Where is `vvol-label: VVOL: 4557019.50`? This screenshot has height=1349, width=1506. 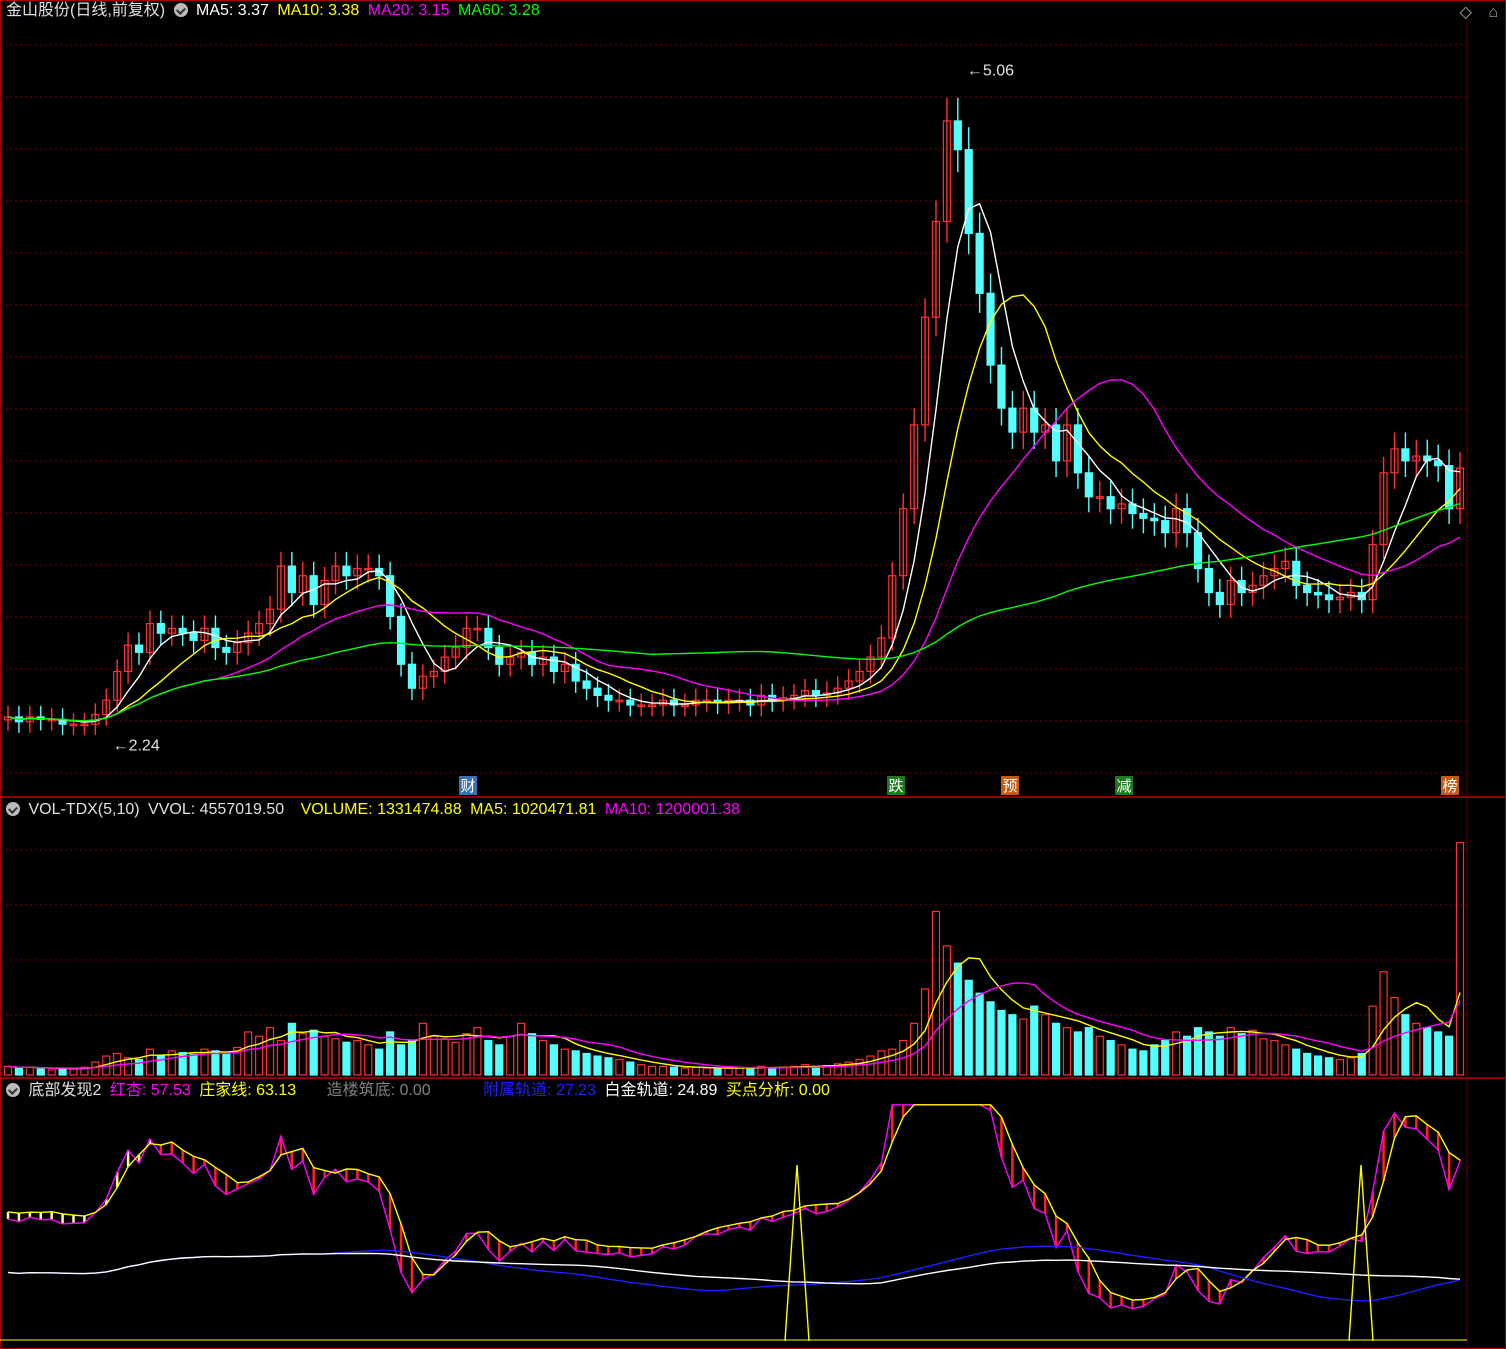 vvol-label: VVOL: 4557019.50 is located at coordinates (216, 809).